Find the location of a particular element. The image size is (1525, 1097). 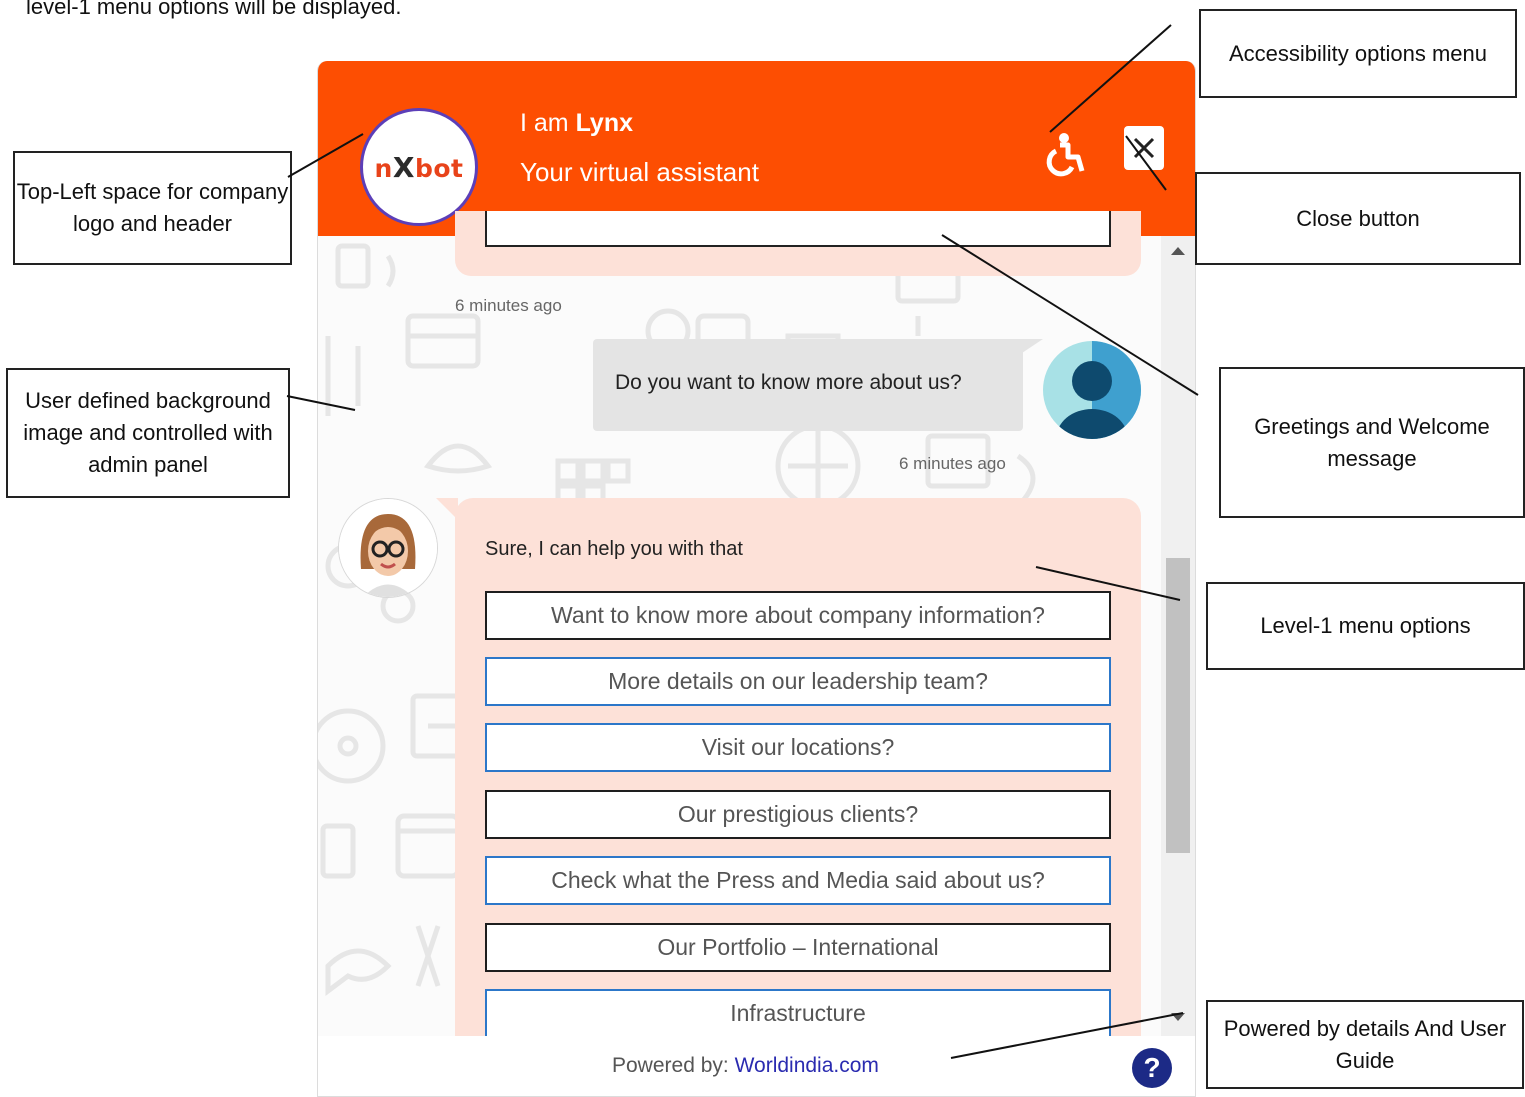

annotation-accessibility-text: Accessibility options menu is located at coordinates (1357, 53).